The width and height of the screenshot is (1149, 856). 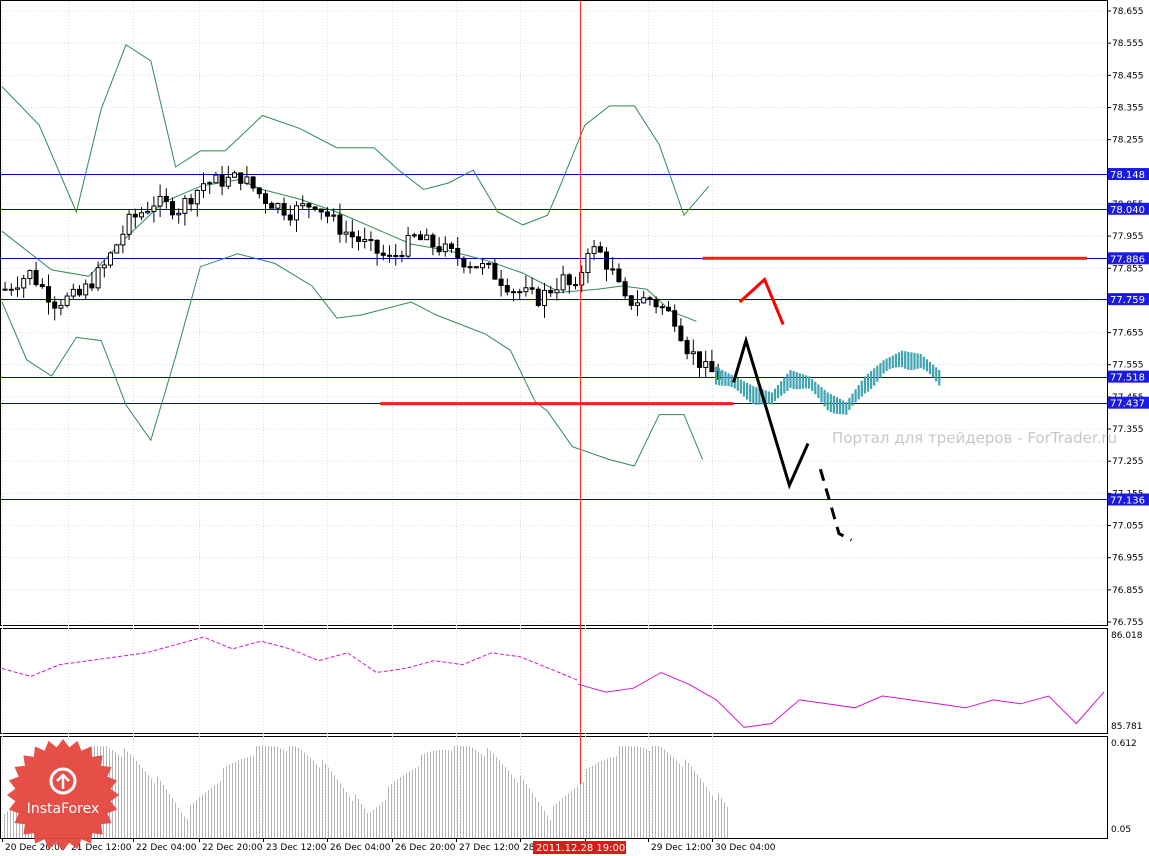 I want to click on y-tick-label: 77.055, so click(x=1128, y=527).